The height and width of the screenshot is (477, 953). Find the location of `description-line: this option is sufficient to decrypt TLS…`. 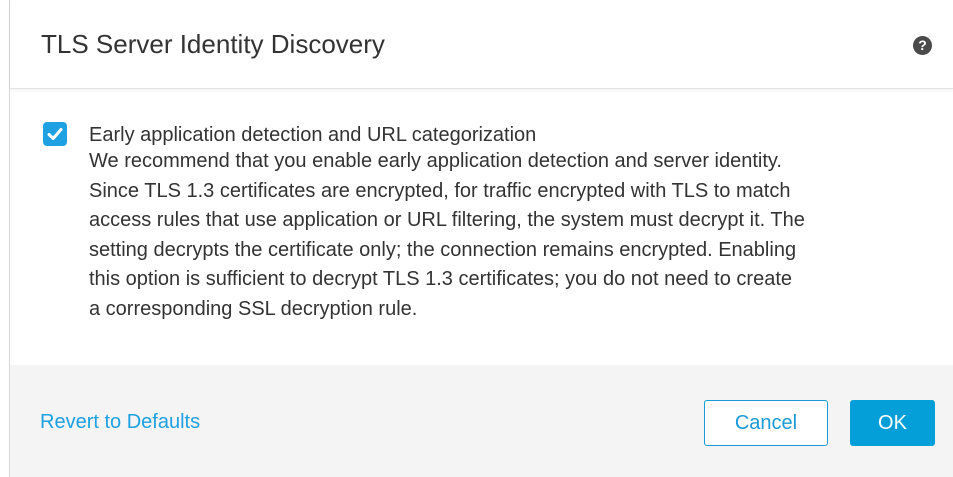

description-line: this option is sufficient to decrypt TLS… is located at coordinates (440, 279).